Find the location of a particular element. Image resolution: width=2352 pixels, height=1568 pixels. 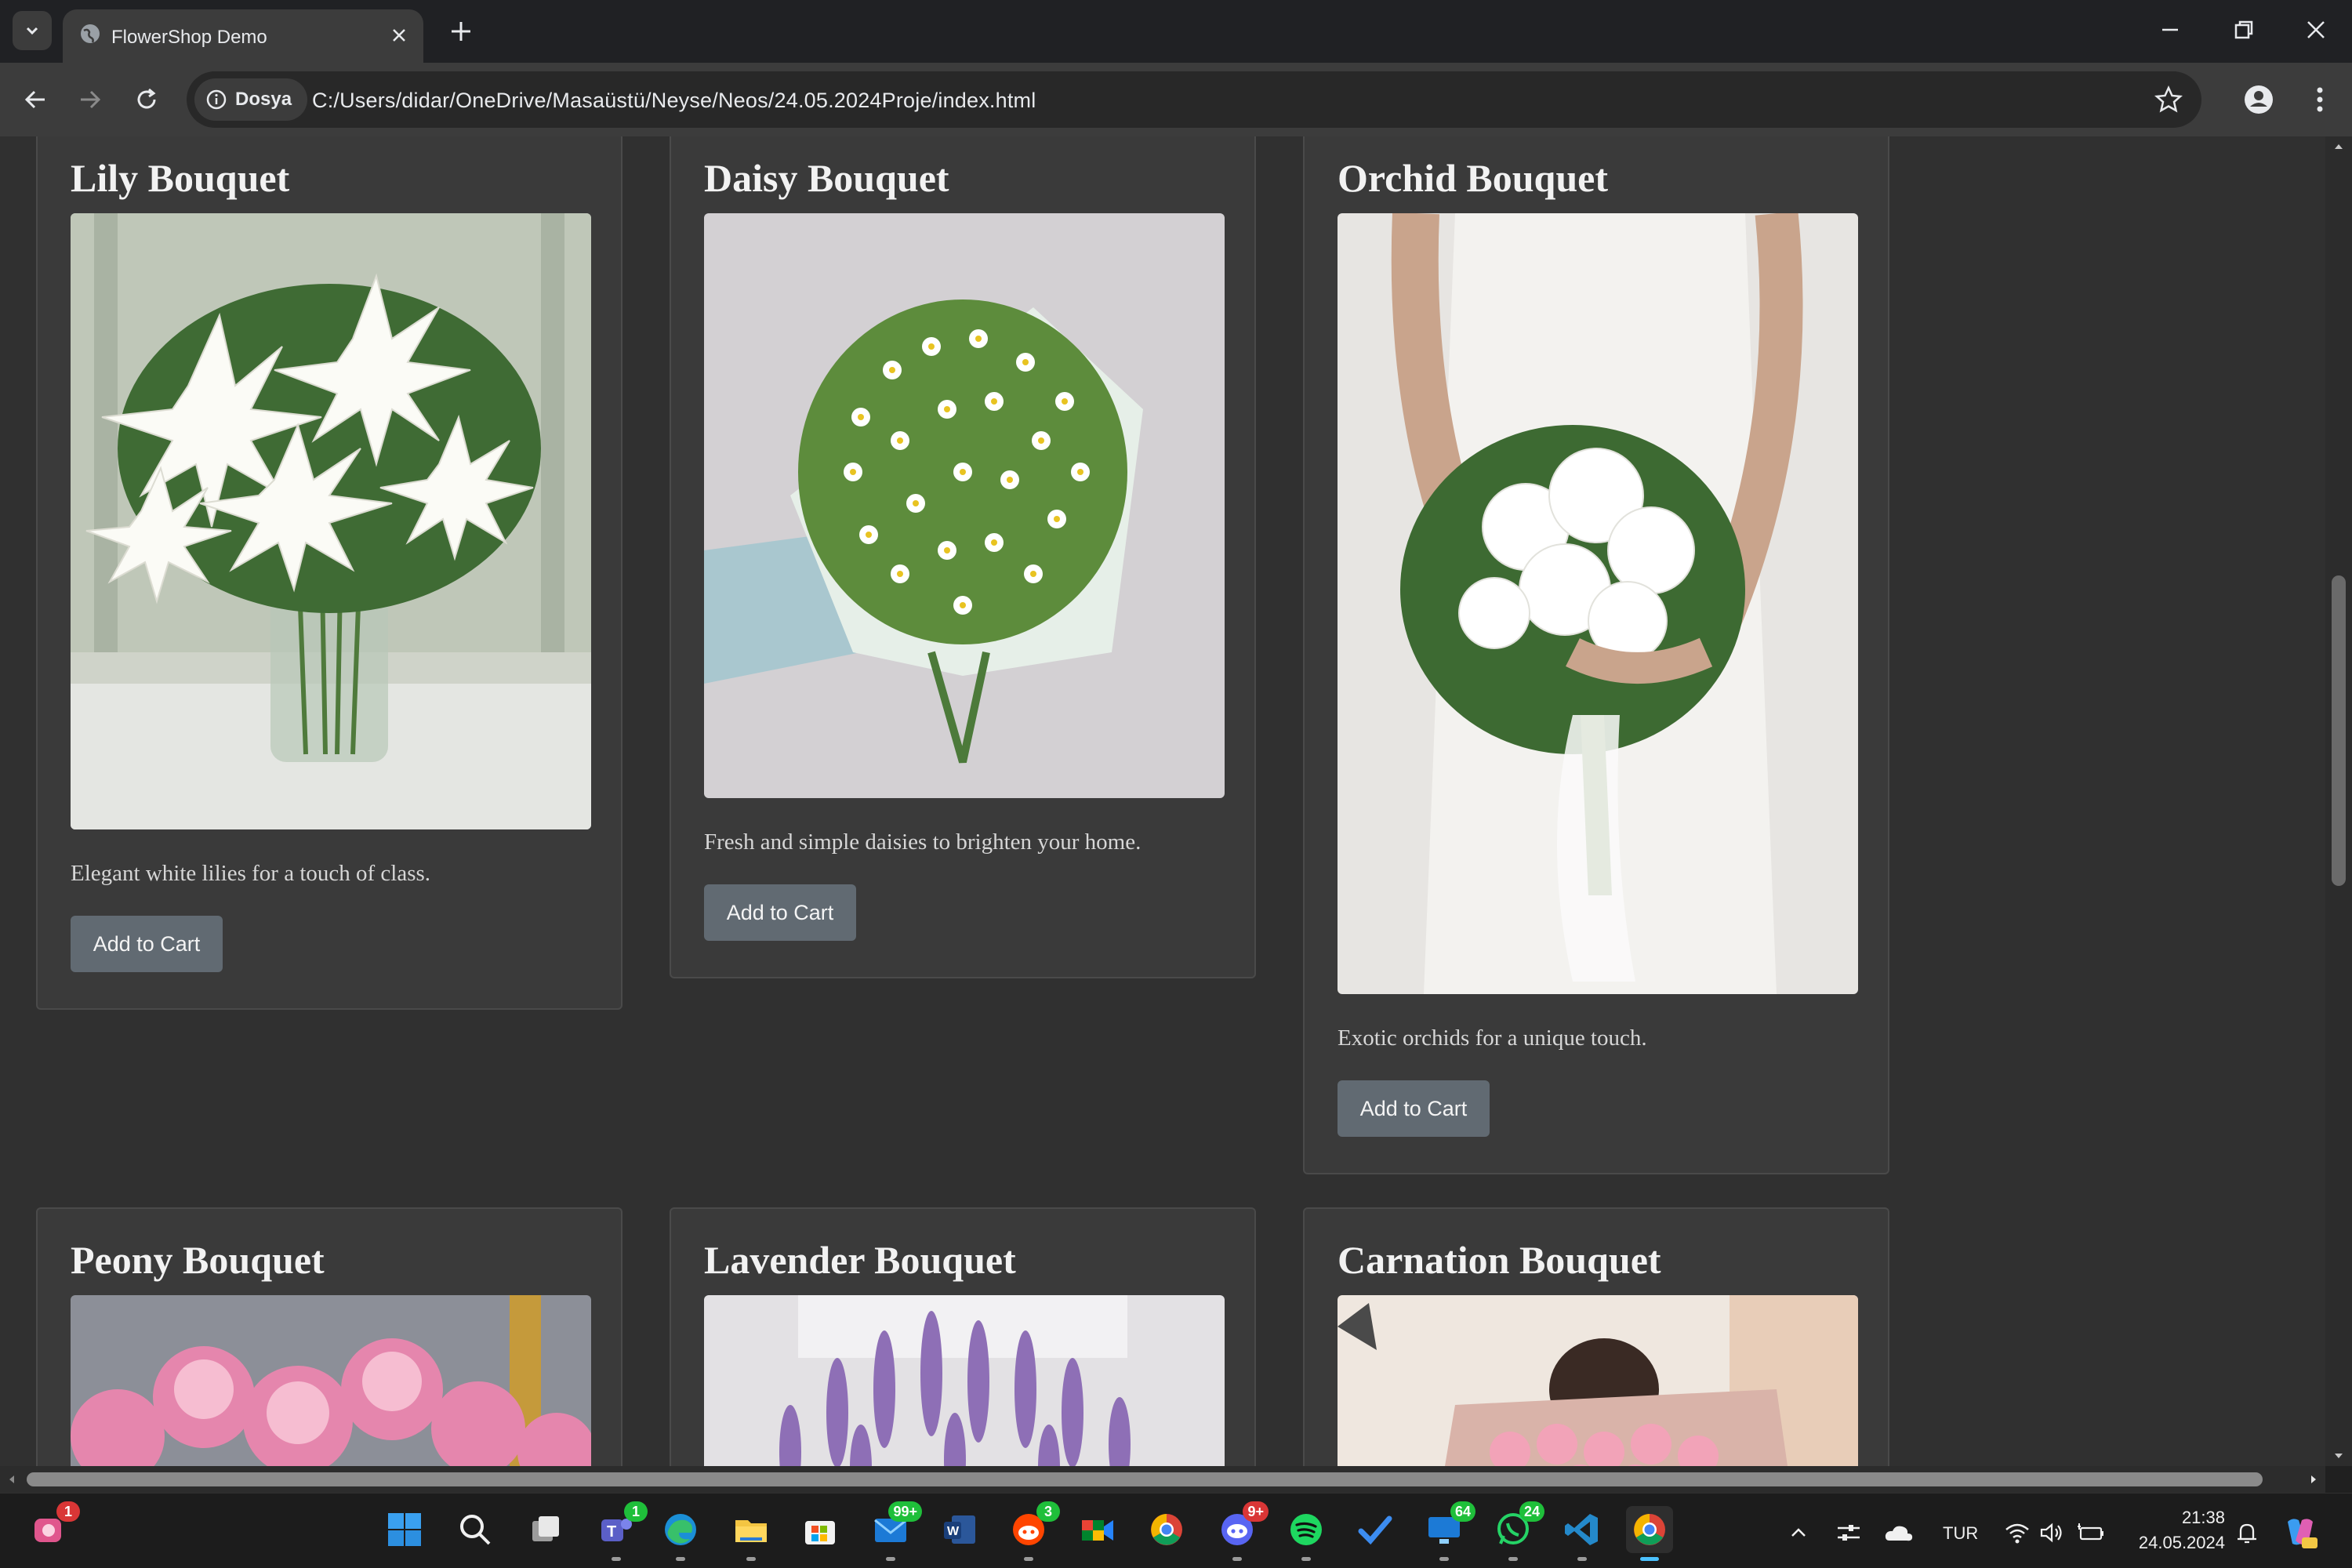

minimize-icon is located at coordinates (2170, 29).